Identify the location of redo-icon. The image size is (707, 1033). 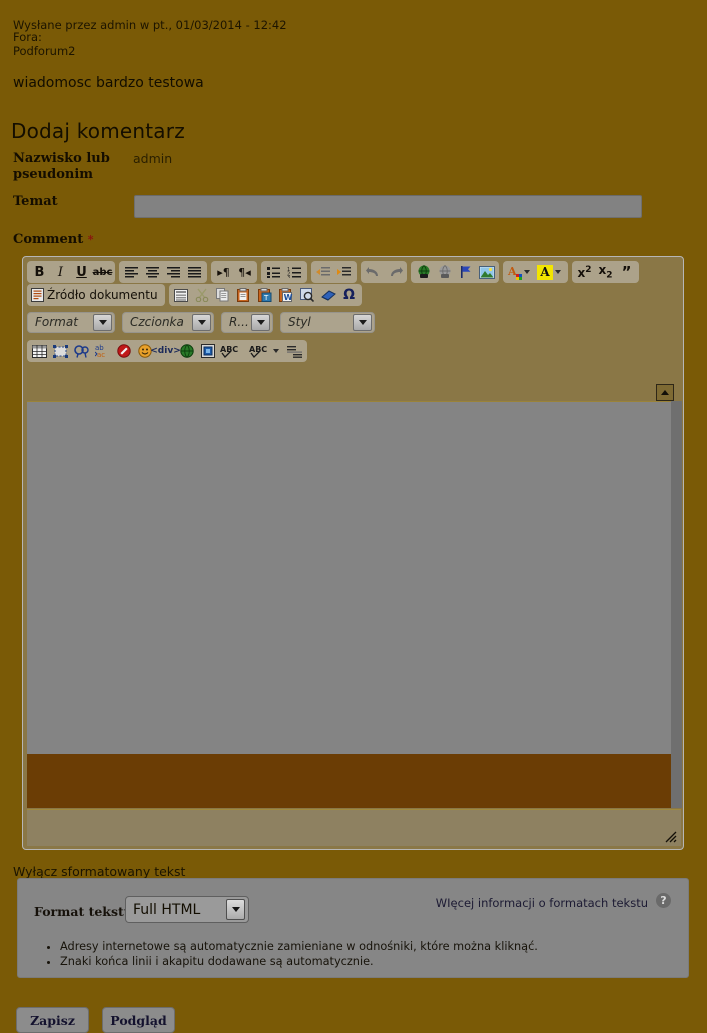
(394, 272).